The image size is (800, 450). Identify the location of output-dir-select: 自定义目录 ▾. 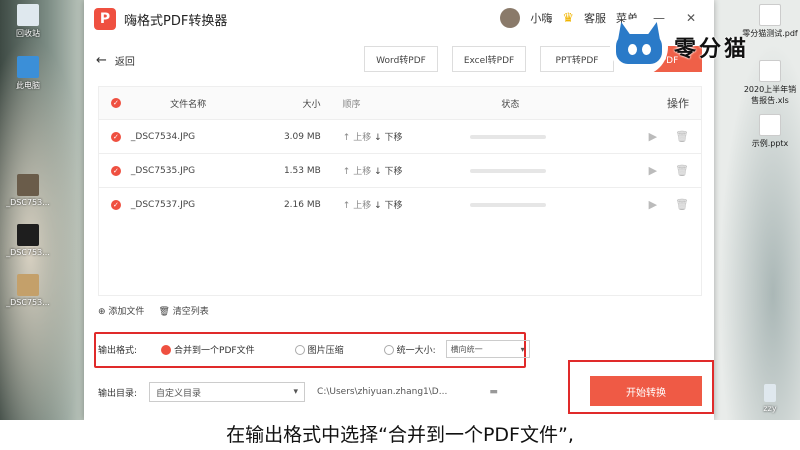
(227, 392).